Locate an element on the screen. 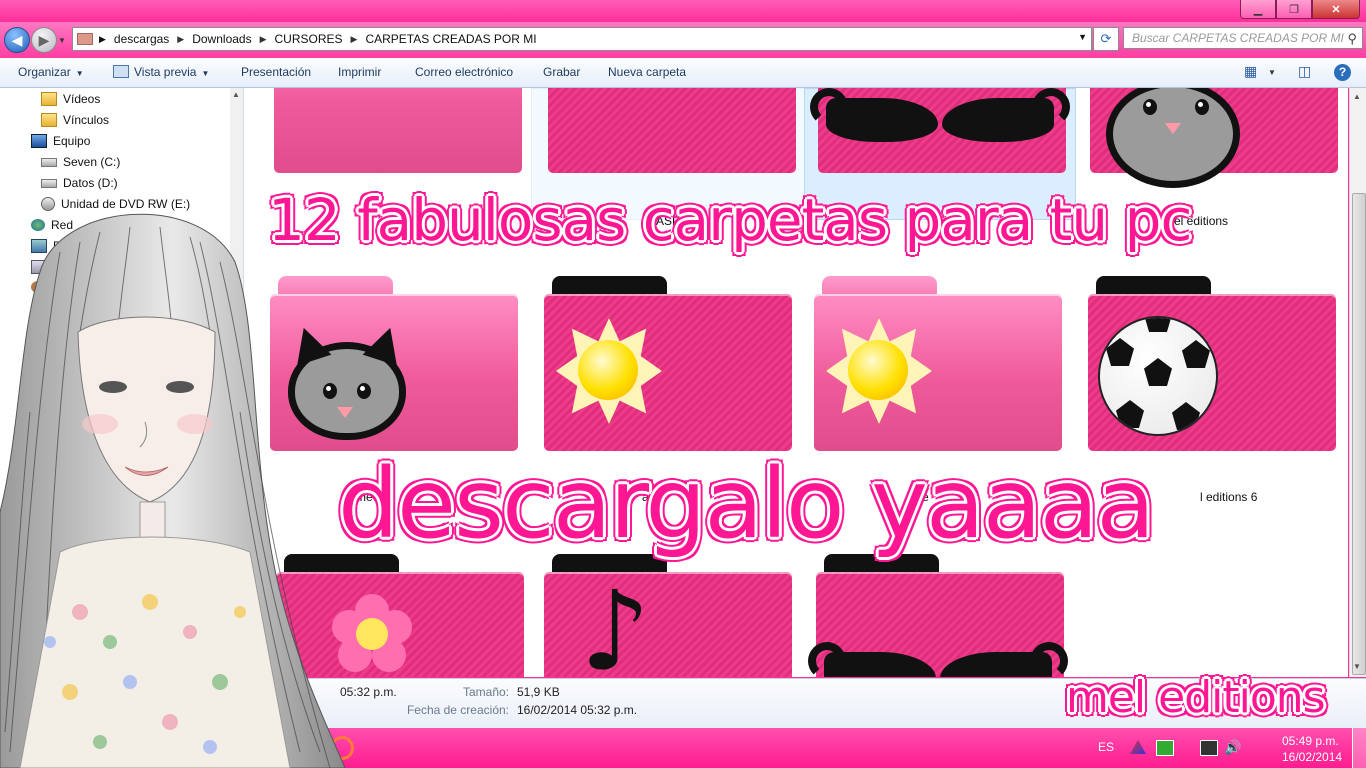 This screenshot has height=768, width=1366. nav-item-links: Vínculos is located at coordinates (75, 120).